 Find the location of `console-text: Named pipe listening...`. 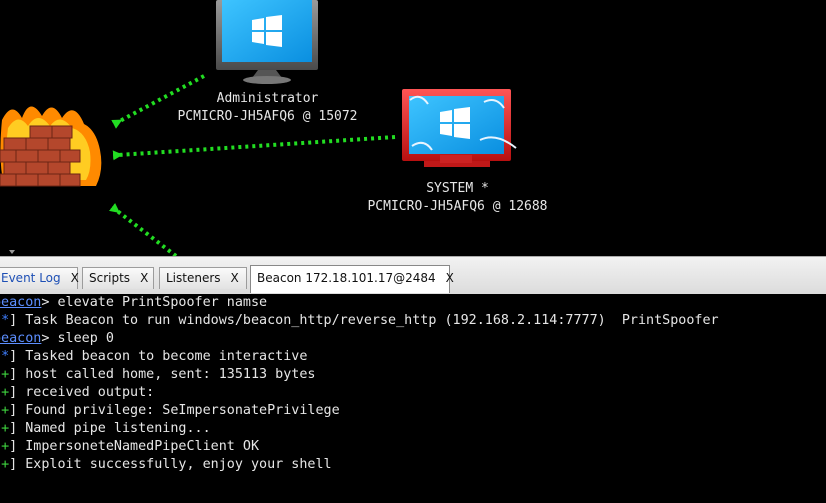

console-text: Named pipe listening... is located at coordinates (118, 428).